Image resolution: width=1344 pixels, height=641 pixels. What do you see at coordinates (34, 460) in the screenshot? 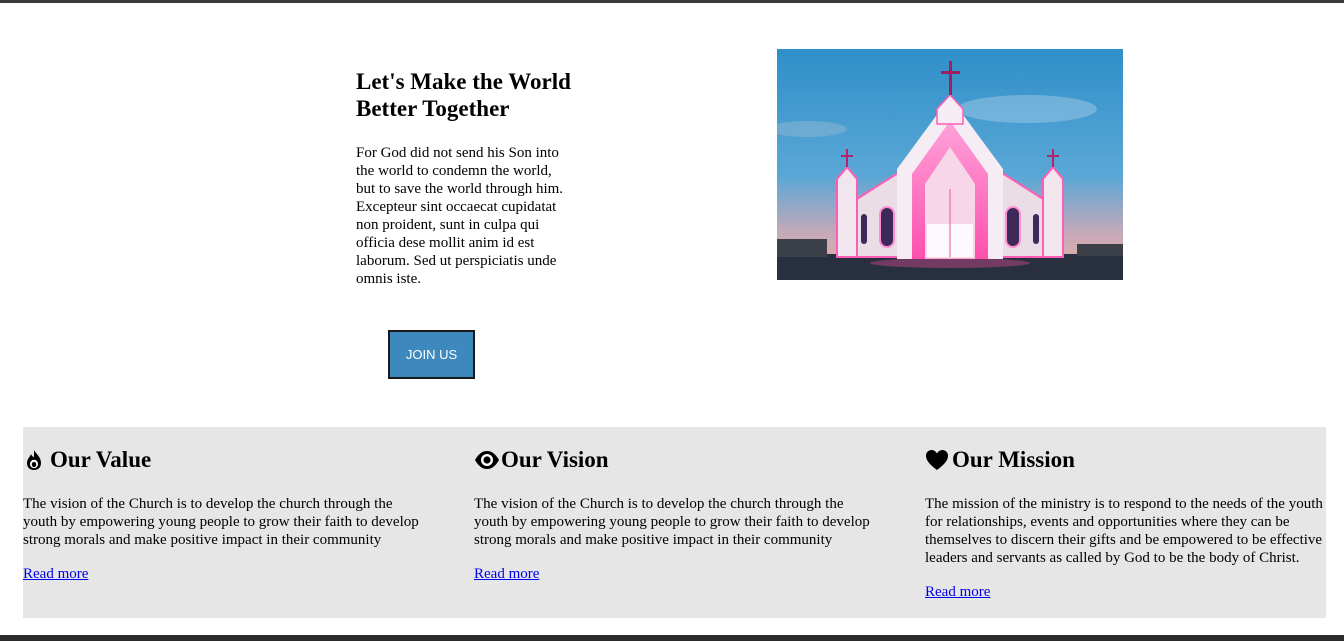
I see `fire-icon` at bounding box center [34, 460].